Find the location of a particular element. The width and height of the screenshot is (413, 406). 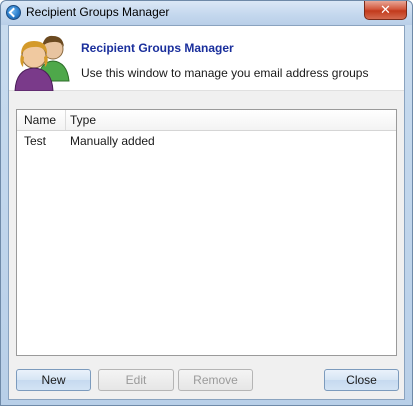

list-item-name: Test is located at coordinates (35, 141).